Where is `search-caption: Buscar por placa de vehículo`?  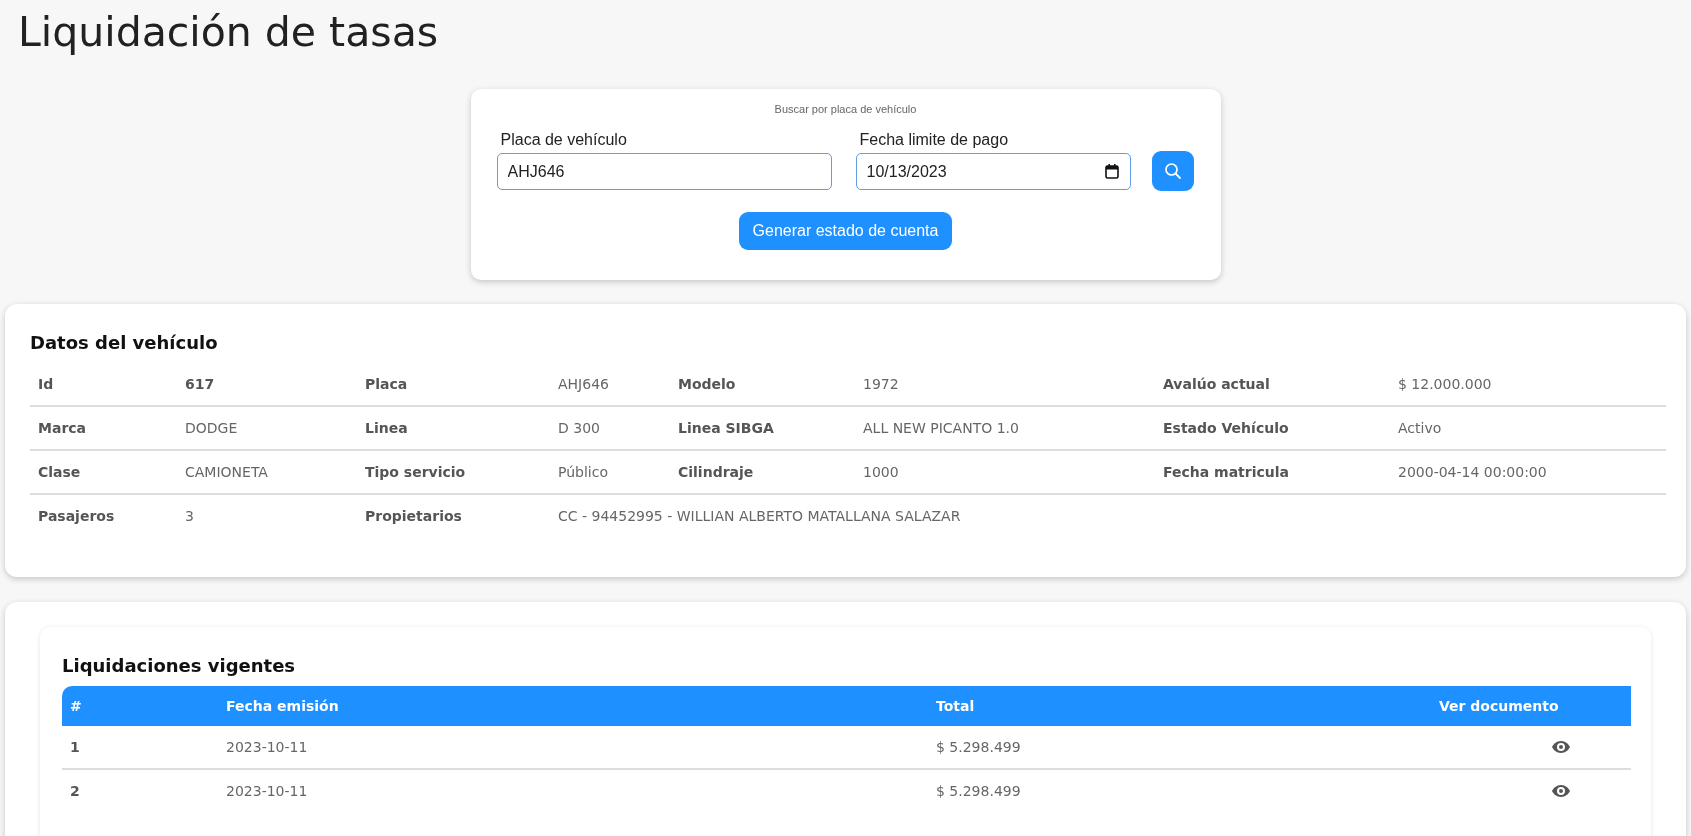 search-caption: Buscar por placa de vehículo is located at coordinates (845, 109).